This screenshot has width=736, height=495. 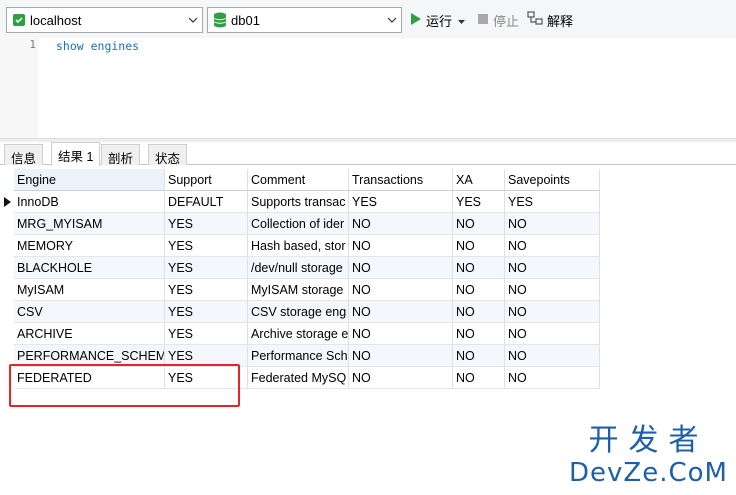 What do you see at coordinates (89, 334) in the screenshot?
I see `cell-engine: ARCHIVE` at bounding box center [89, 334].